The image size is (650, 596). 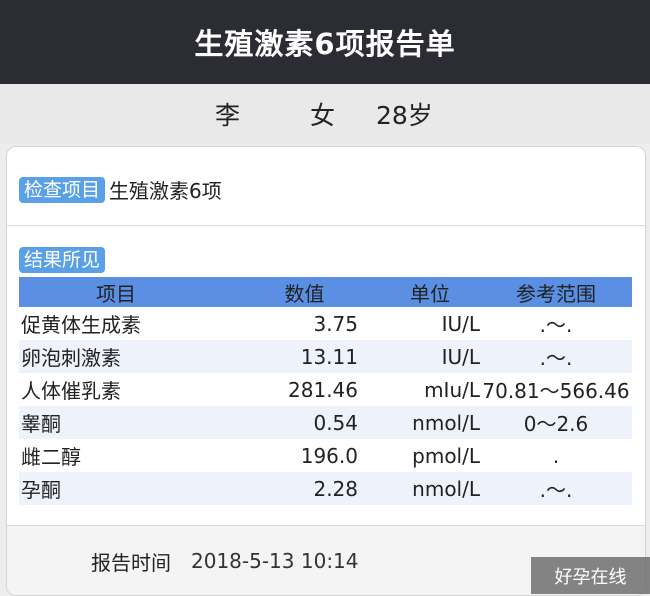 What do you see at coordinates (62, 189) in the screenshot?
I see `exam-item-tag: 检查项目` at bounding box center [62, 189].